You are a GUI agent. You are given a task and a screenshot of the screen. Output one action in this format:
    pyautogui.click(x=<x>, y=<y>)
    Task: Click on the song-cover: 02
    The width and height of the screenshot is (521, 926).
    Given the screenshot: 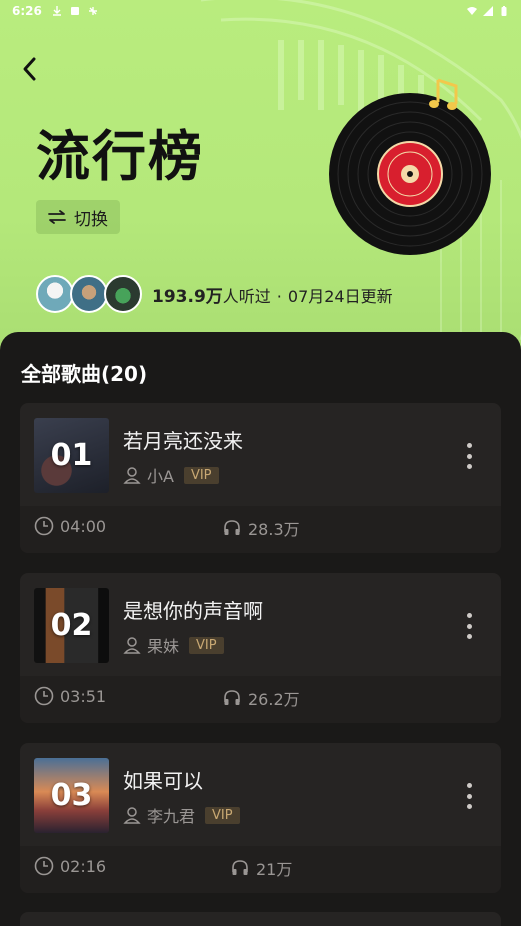 What is the action you would take?
    pyautogui.click(x=71, y=625)
    